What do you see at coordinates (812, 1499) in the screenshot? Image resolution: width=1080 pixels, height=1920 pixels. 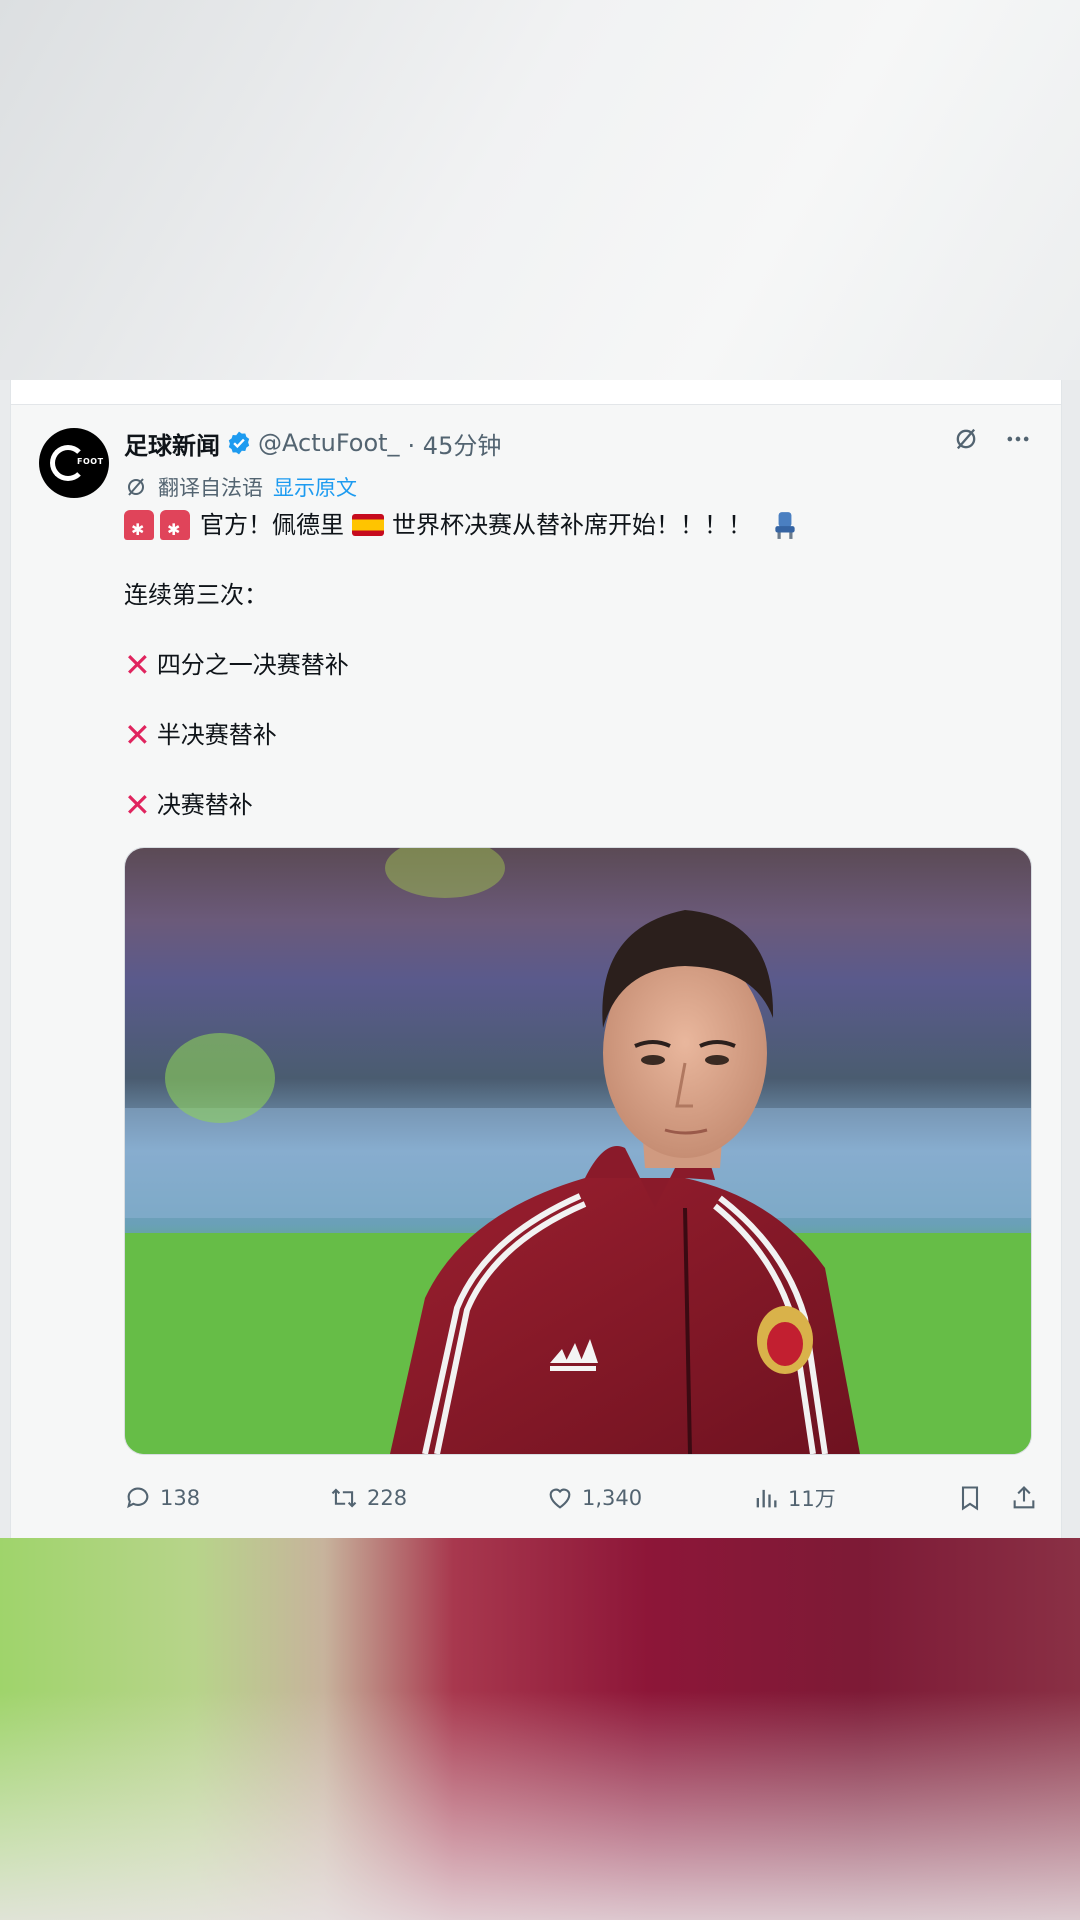 I see `view-count: 11万` at bounding box center [812, 1499].